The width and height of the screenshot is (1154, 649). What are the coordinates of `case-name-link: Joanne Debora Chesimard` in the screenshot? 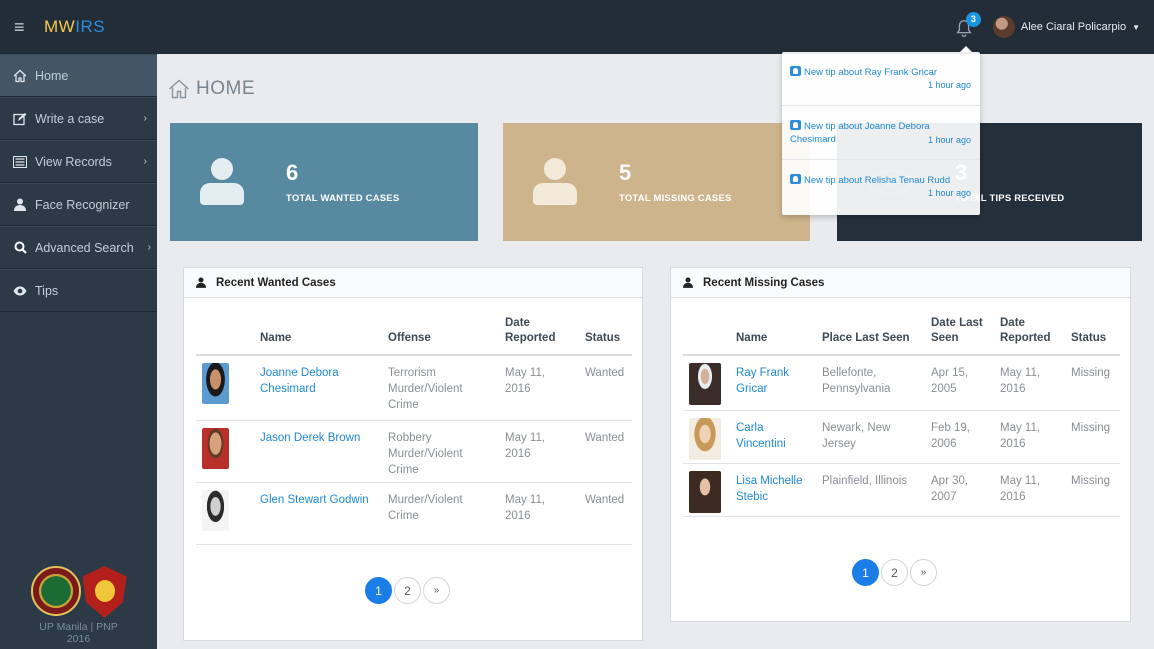 It's located at (318, 388).